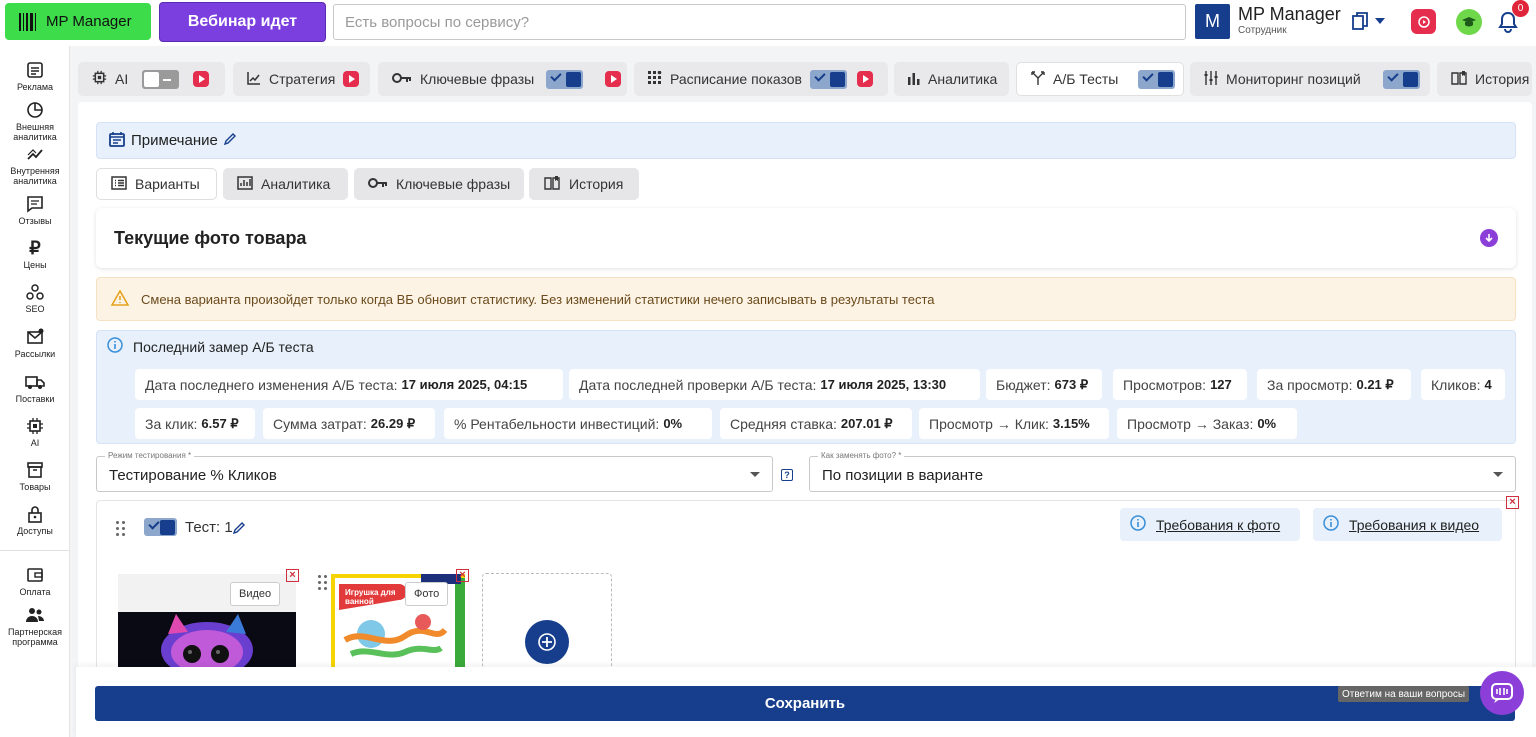 This screenshot has height=737, width=1536. I want to click on sidebar-item-goods: Товары, so click(35, 476).